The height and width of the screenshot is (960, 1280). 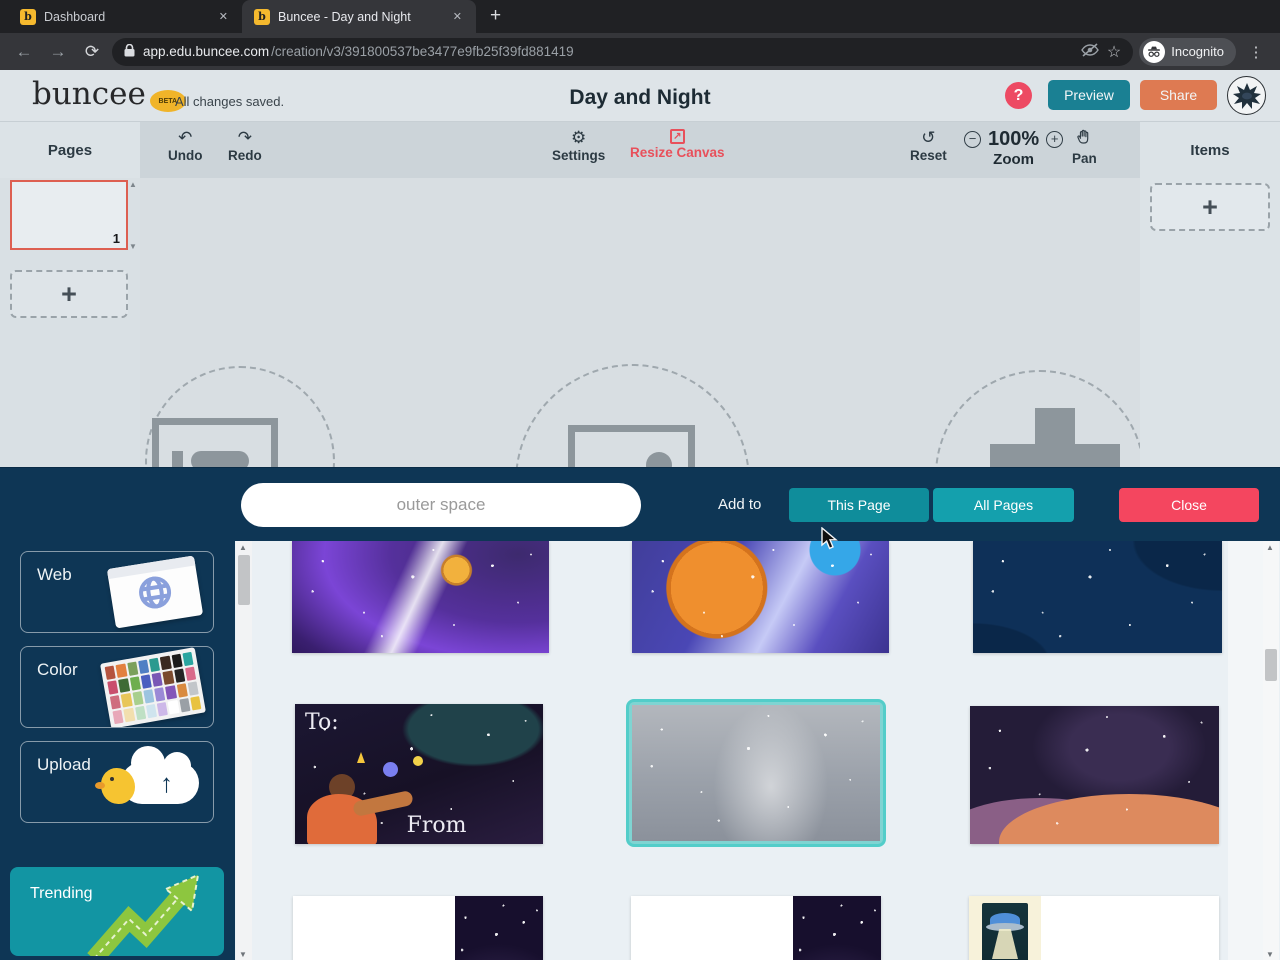 What do you see at coordinates (1178, 95) in the screenshot?
I see `share-button: Share` at bounding box center [1178, 95].